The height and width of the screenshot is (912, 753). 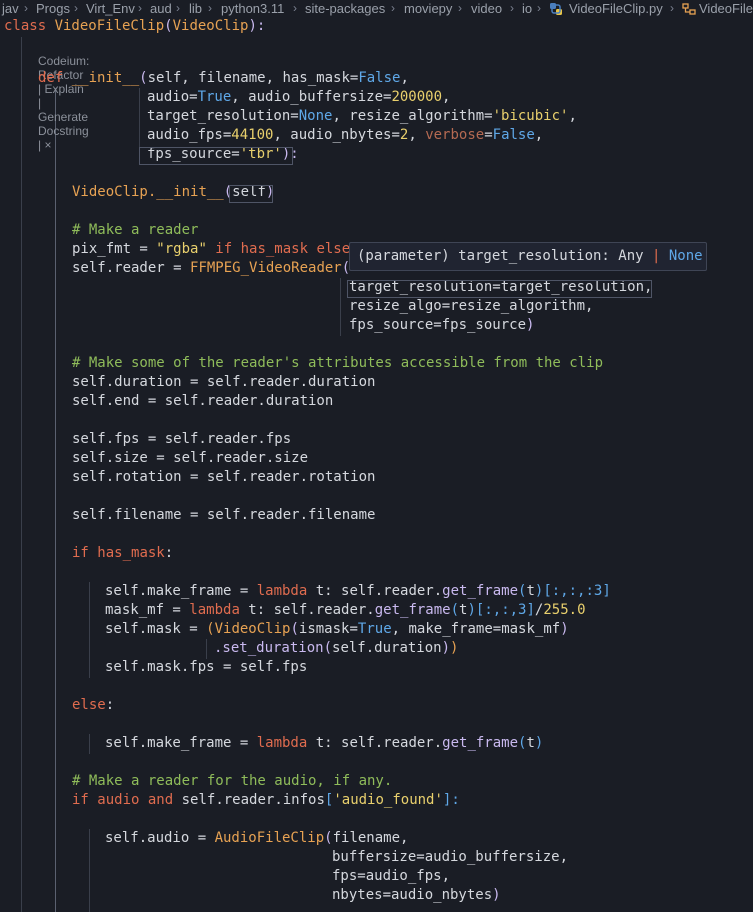 I want to click on code-line: if has_mask:, so click(x=123, y=553).